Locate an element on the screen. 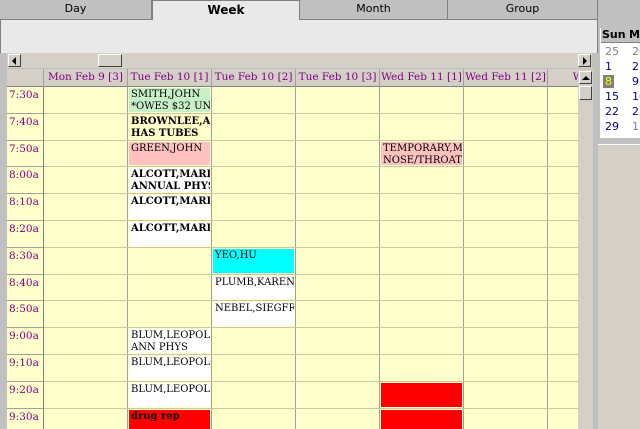 This screenshot has height=429, width=640. column-header: Wed Feb 11 [1] is located at coordinates (422, 78).